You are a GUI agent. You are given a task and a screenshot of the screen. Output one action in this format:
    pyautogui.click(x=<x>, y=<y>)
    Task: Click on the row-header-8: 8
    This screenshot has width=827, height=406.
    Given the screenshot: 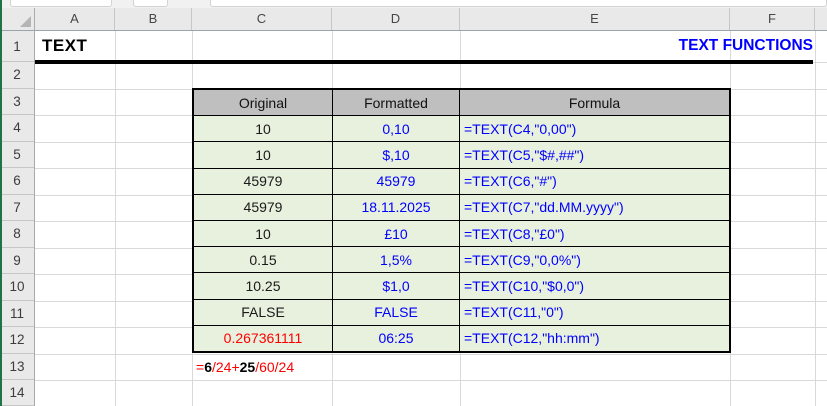 What is the action you would take?
    pyautogui.click(x=17, y=234)
    